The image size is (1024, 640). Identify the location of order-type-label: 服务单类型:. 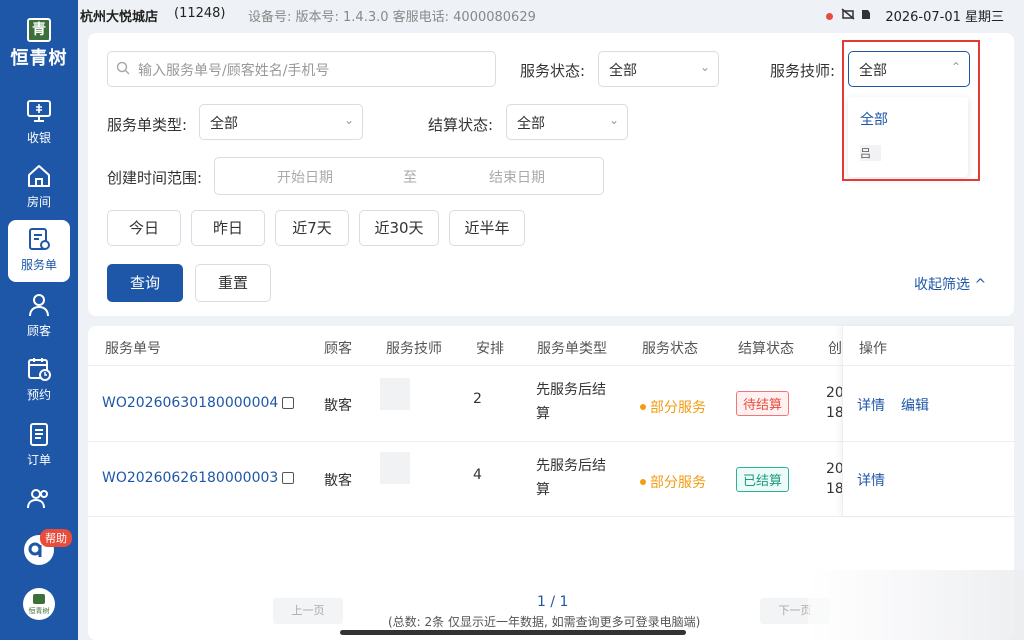
(147, 125).